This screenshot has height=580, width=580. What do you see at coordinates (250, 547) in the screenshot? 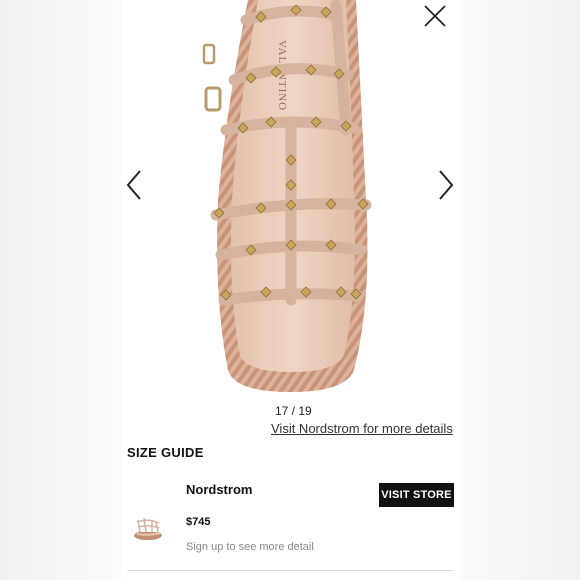
I see `signup-link: Sign up to see more detail` at bounding box center [250, 547].